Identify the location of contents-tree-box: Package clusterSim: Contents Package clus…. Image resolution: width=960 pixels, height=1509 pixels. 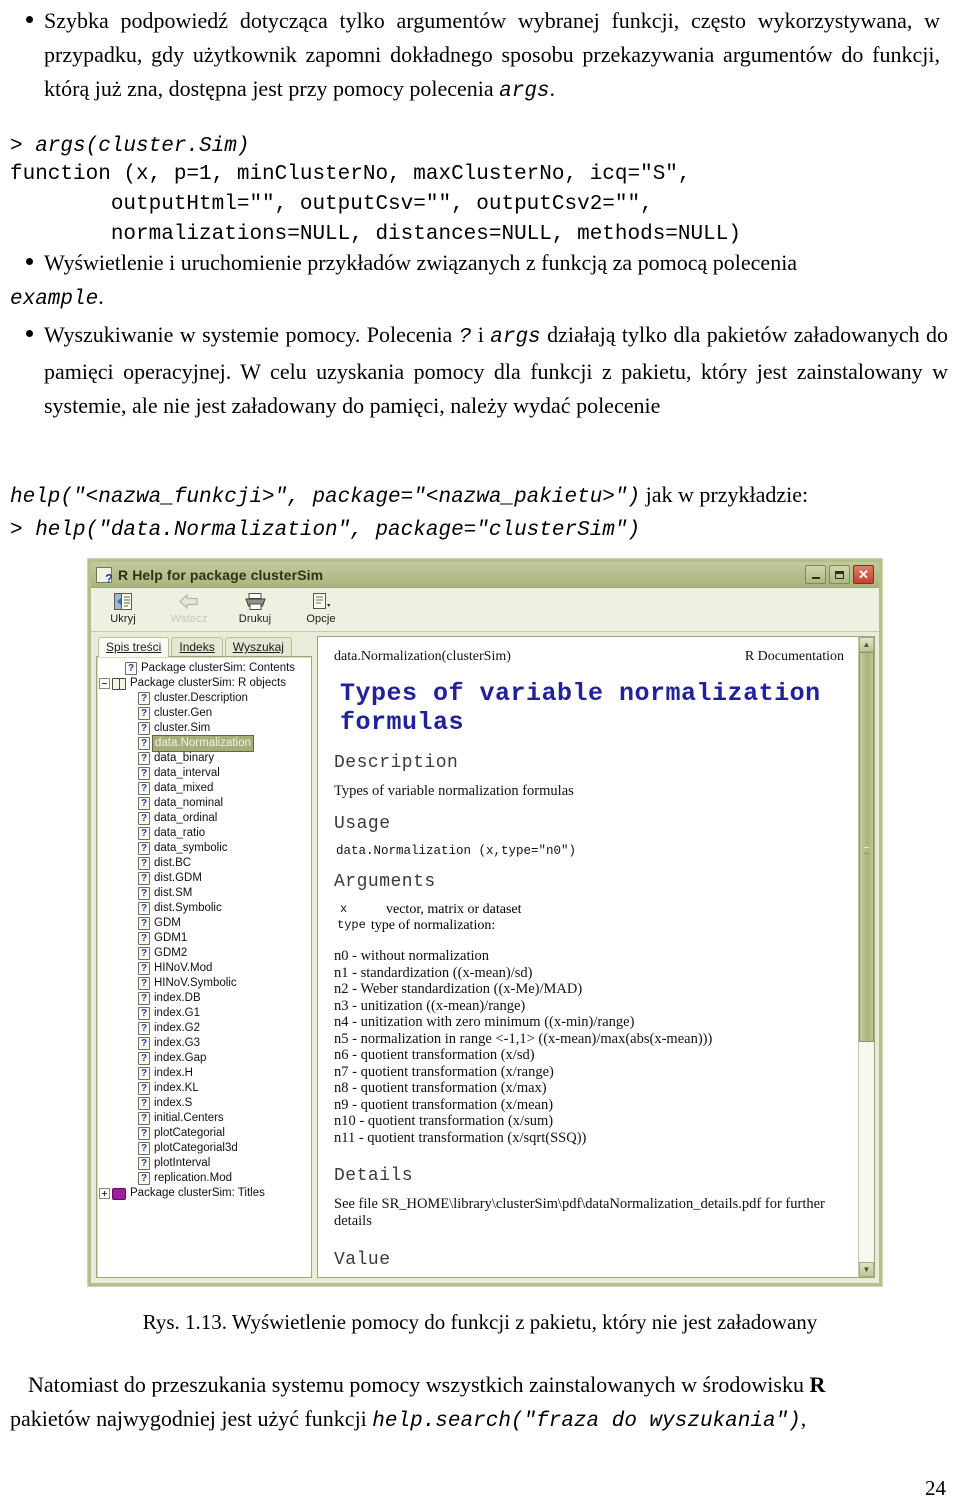
(204, 967).